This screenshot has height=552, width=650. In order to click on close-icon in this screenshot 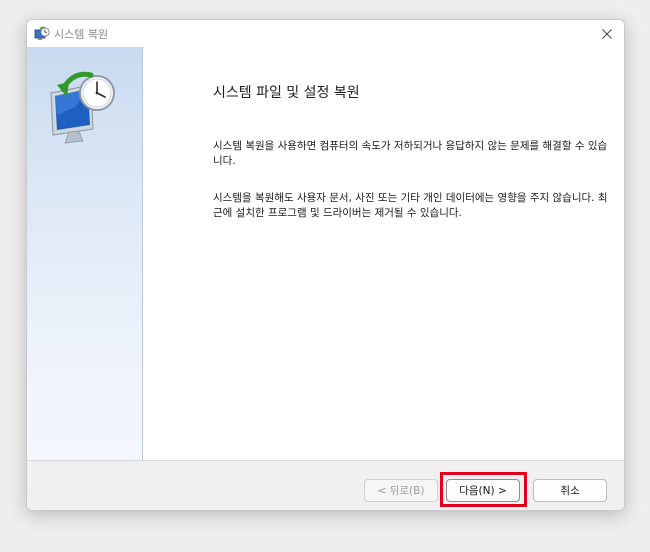, I will do `click(607, 33)`.